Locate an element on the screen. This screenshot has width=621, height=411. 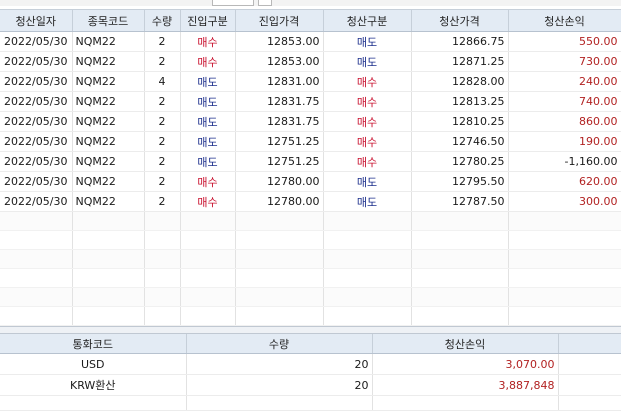
col-header-currency: 통화코드 is located at coordinates (93, 344).